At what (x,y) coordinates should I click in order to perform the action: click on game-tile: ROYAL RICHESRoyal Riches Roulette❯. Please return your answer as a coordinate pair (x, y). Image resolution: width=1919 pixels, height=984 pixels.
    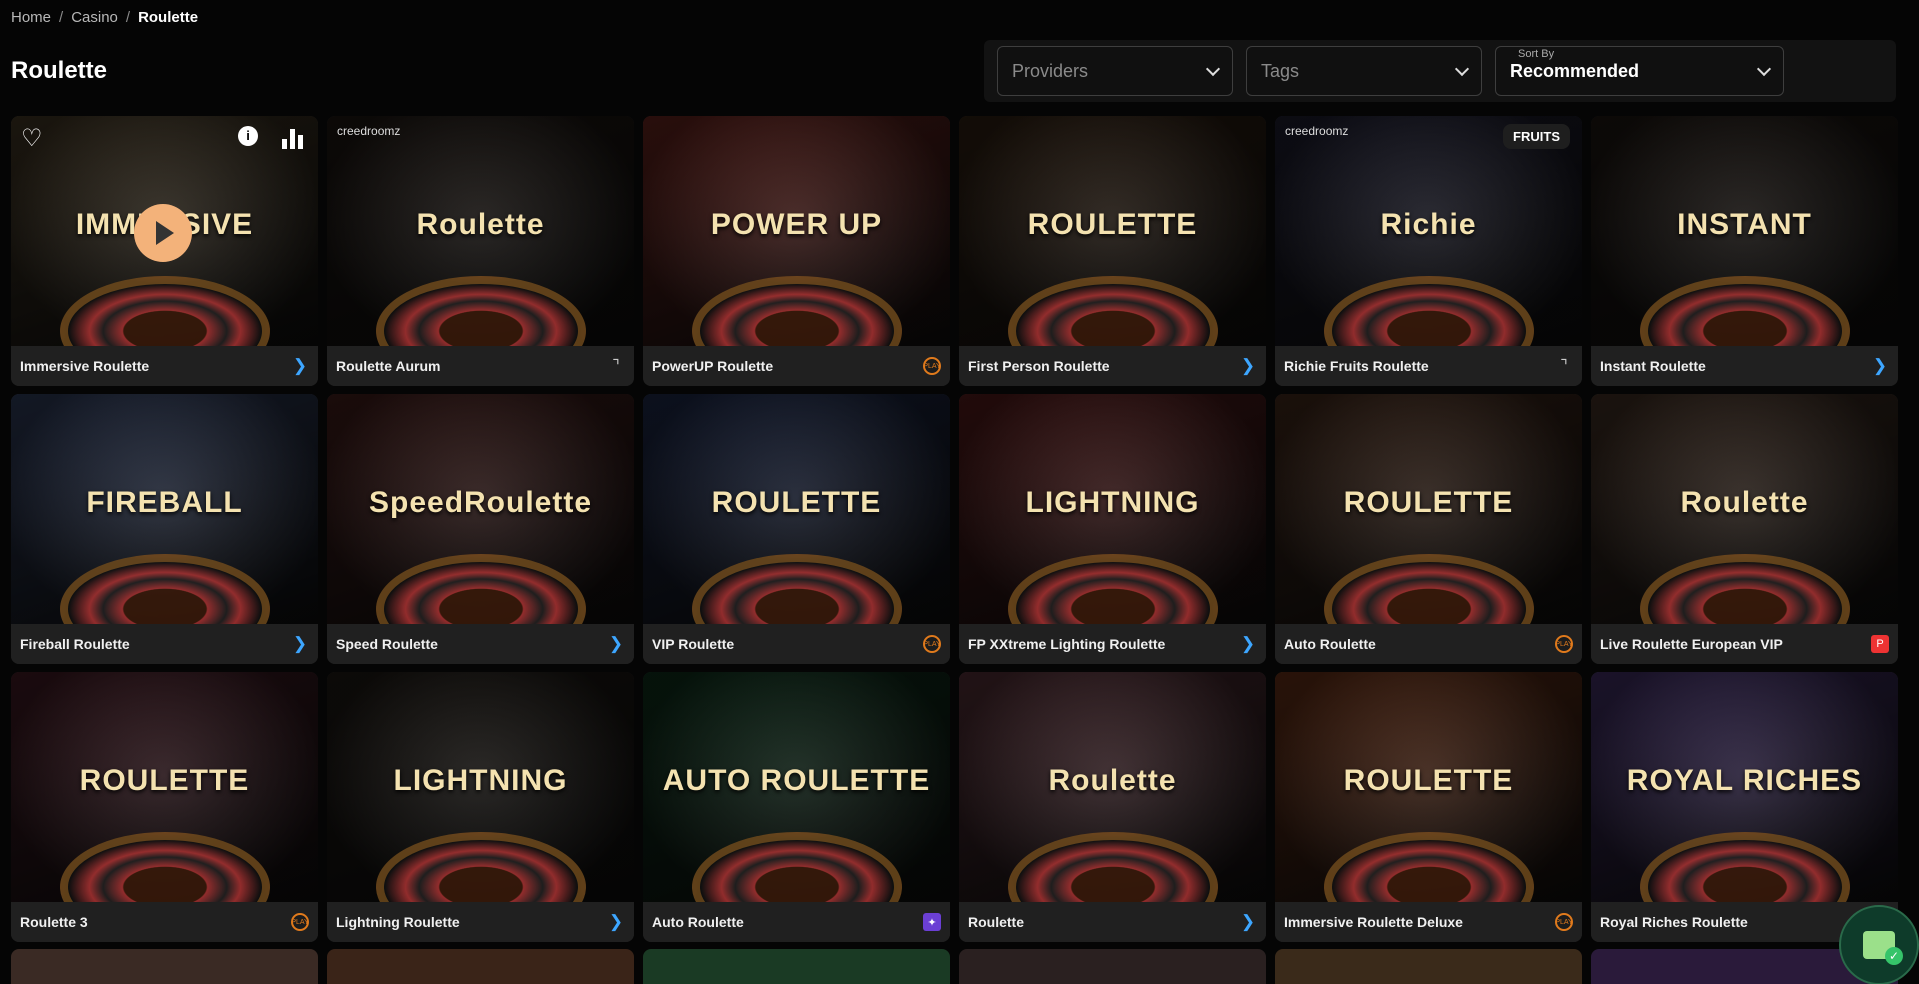
    Looking at the image, I should click on (1744, 807).